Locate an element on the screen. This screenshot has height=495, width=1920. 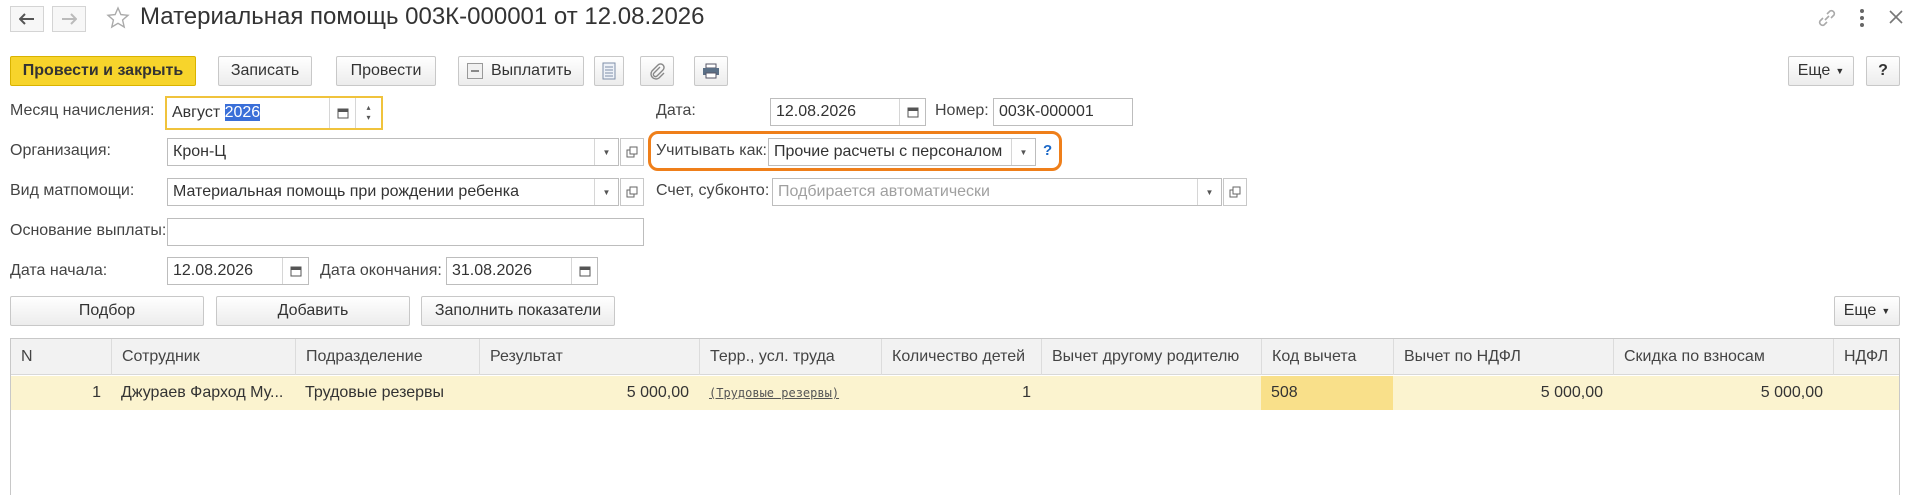
cell-deduction: 5 000,00 is located at coordinates (1503, 393).